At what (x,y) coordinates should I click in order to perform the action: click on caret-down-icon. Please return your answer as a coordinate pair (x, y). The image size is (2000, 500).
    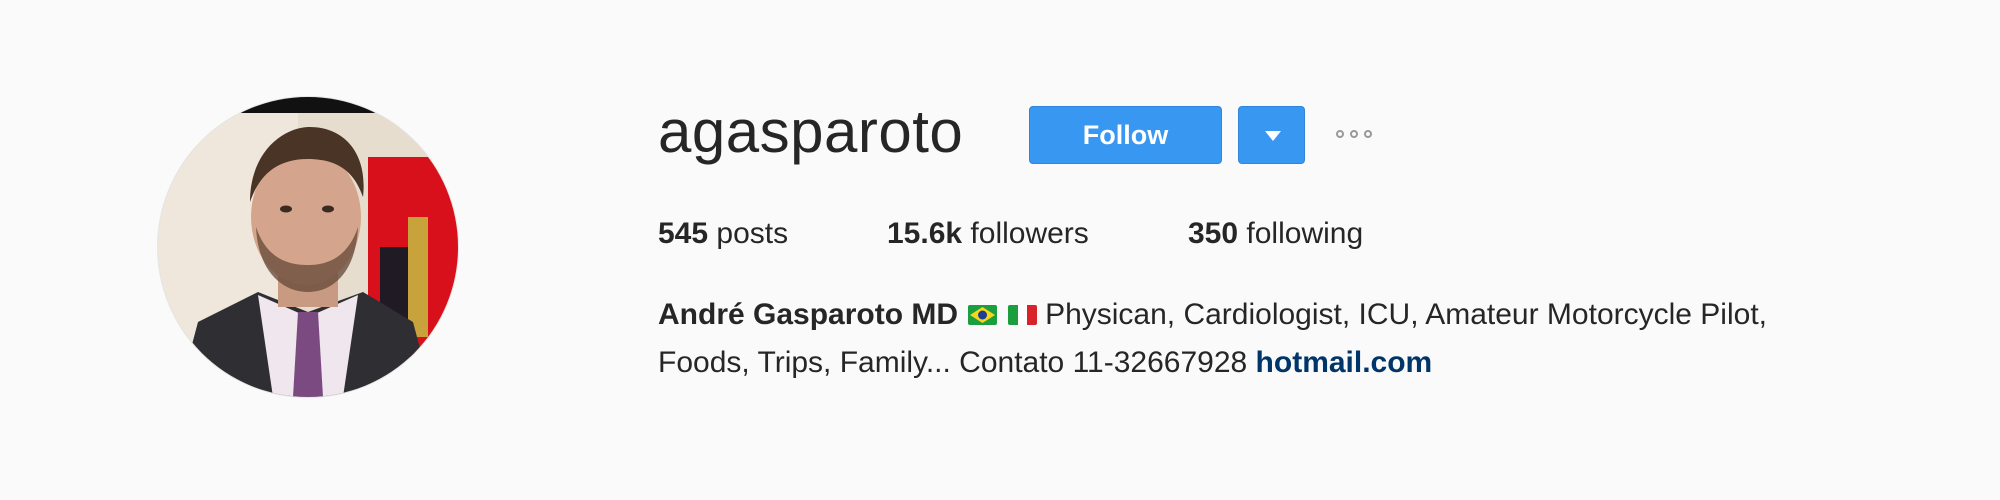
    Looking at the image, I should click on (1273, 136).